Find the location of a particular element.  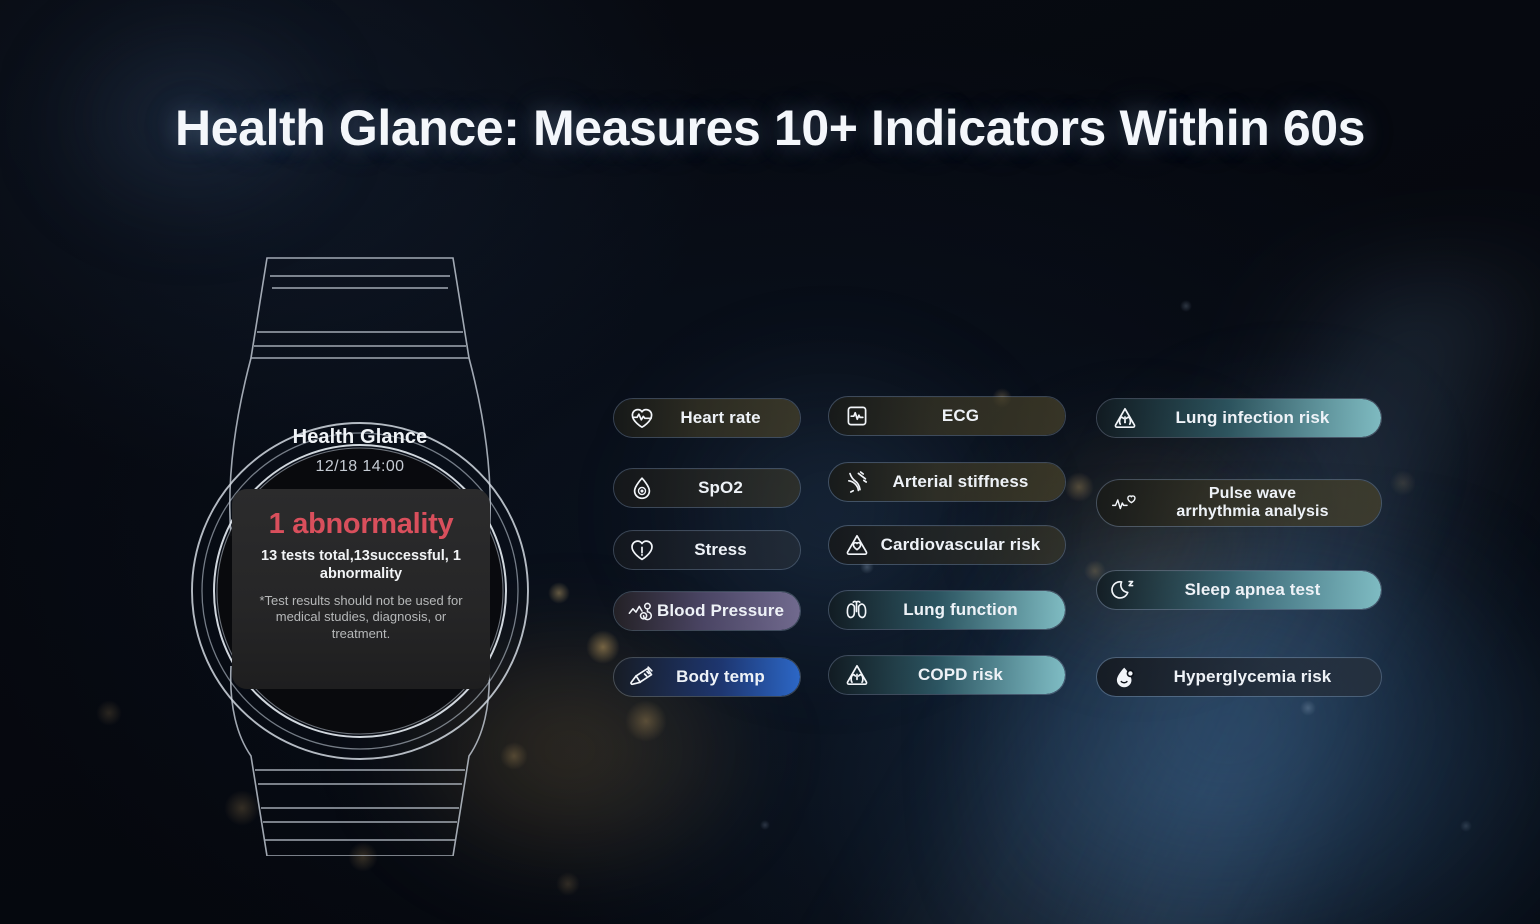

indicator-label-line2: arrhythmia analysis is located at coordinates (1252, 511).